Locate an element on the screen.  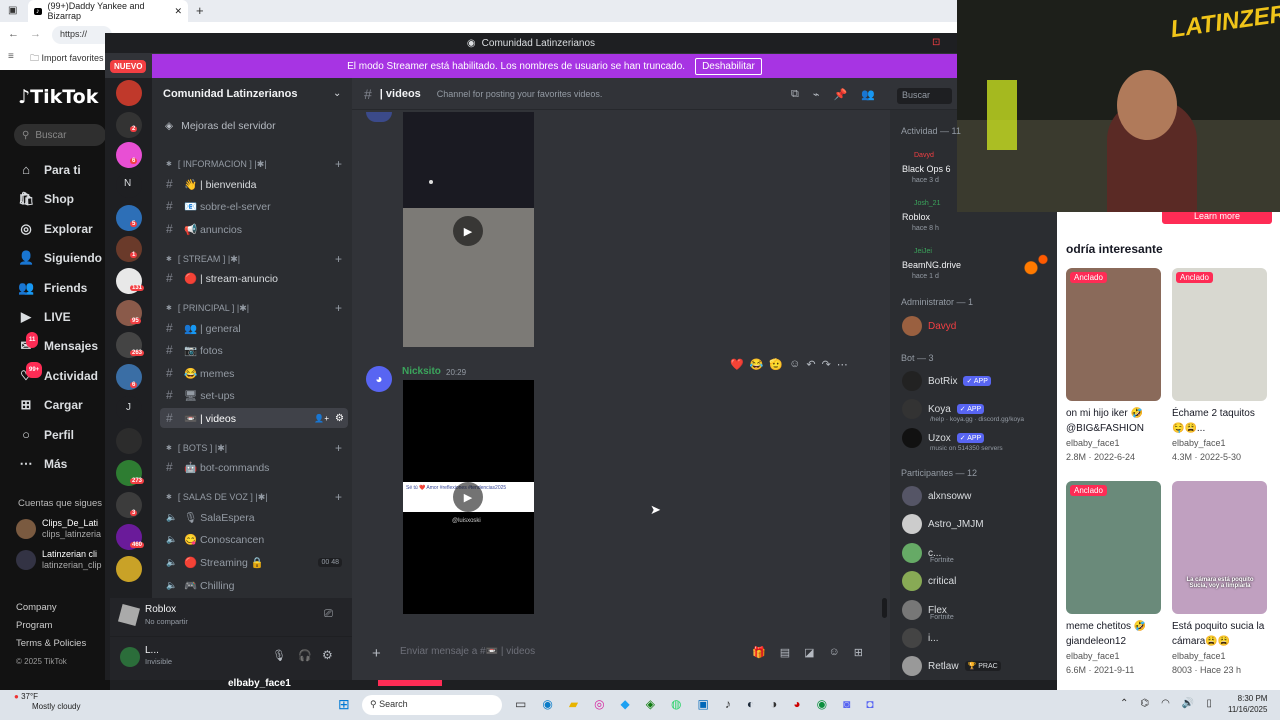
address-bar: https:// is located at coordinates (82, 35).